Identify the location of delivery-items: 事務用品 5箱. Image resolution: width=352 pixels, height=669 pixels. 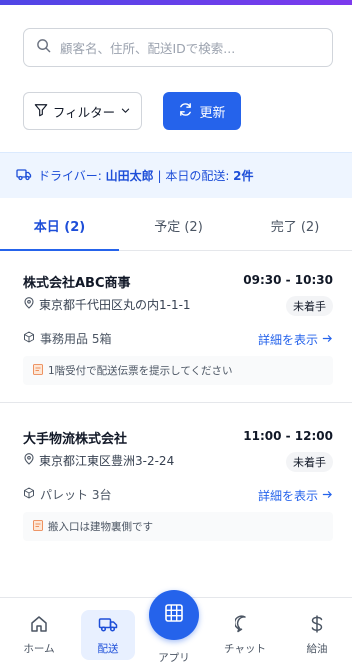
(67, 338).